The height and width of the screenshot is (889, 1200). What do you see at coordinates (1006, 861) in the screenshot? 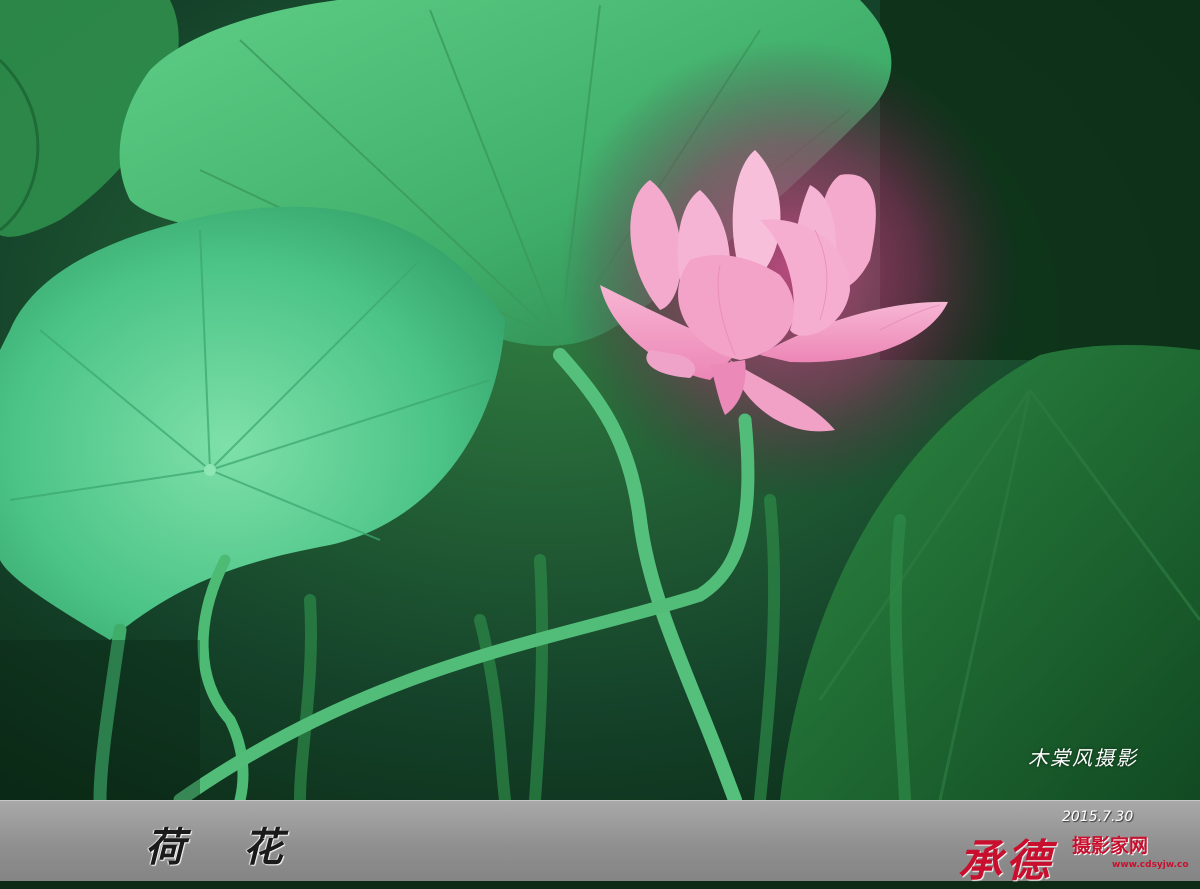
I see `brand-logo-cursive: 承德` at bounding box center [1006, 861].